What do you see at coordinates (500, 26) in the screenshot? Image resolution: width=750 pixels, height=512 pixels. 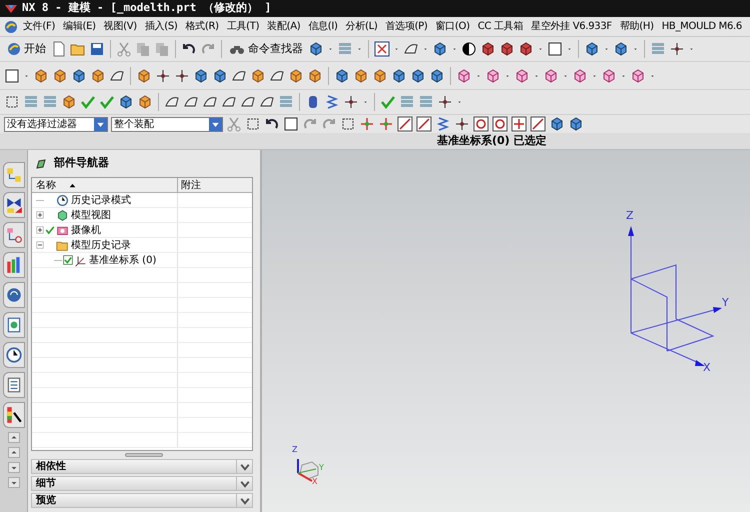 I see `menu-item: CC 工具箱` at bounding box center [500, 26].